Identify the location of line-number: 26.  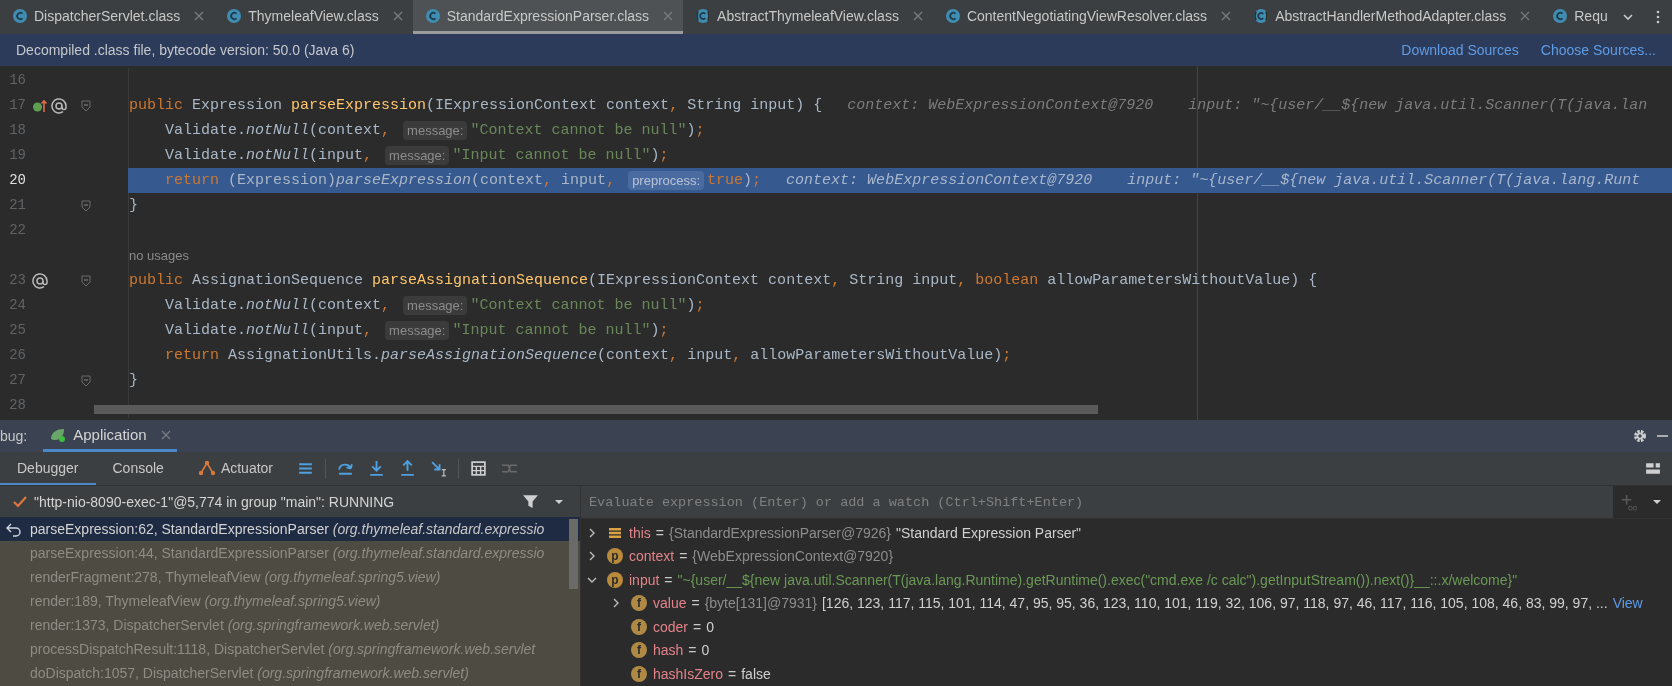
(17, 355).